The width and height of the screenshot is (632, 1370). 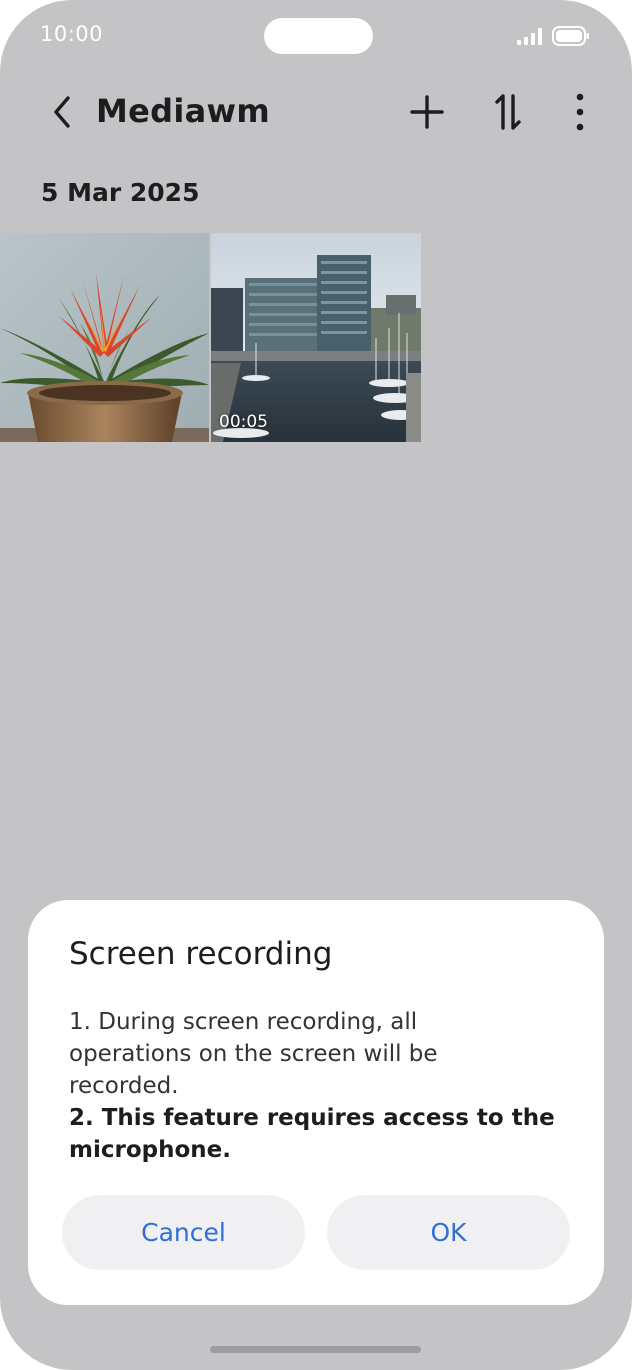 I want to click on more-vertical-icon, so click(x=580, y=112).